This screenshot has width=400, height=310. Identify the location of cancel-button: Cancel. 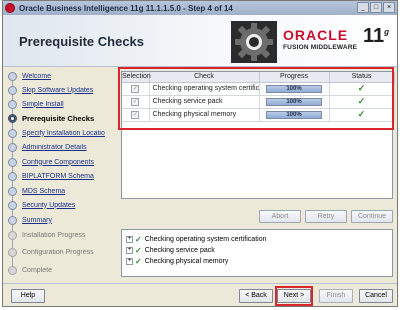
(376, 296).